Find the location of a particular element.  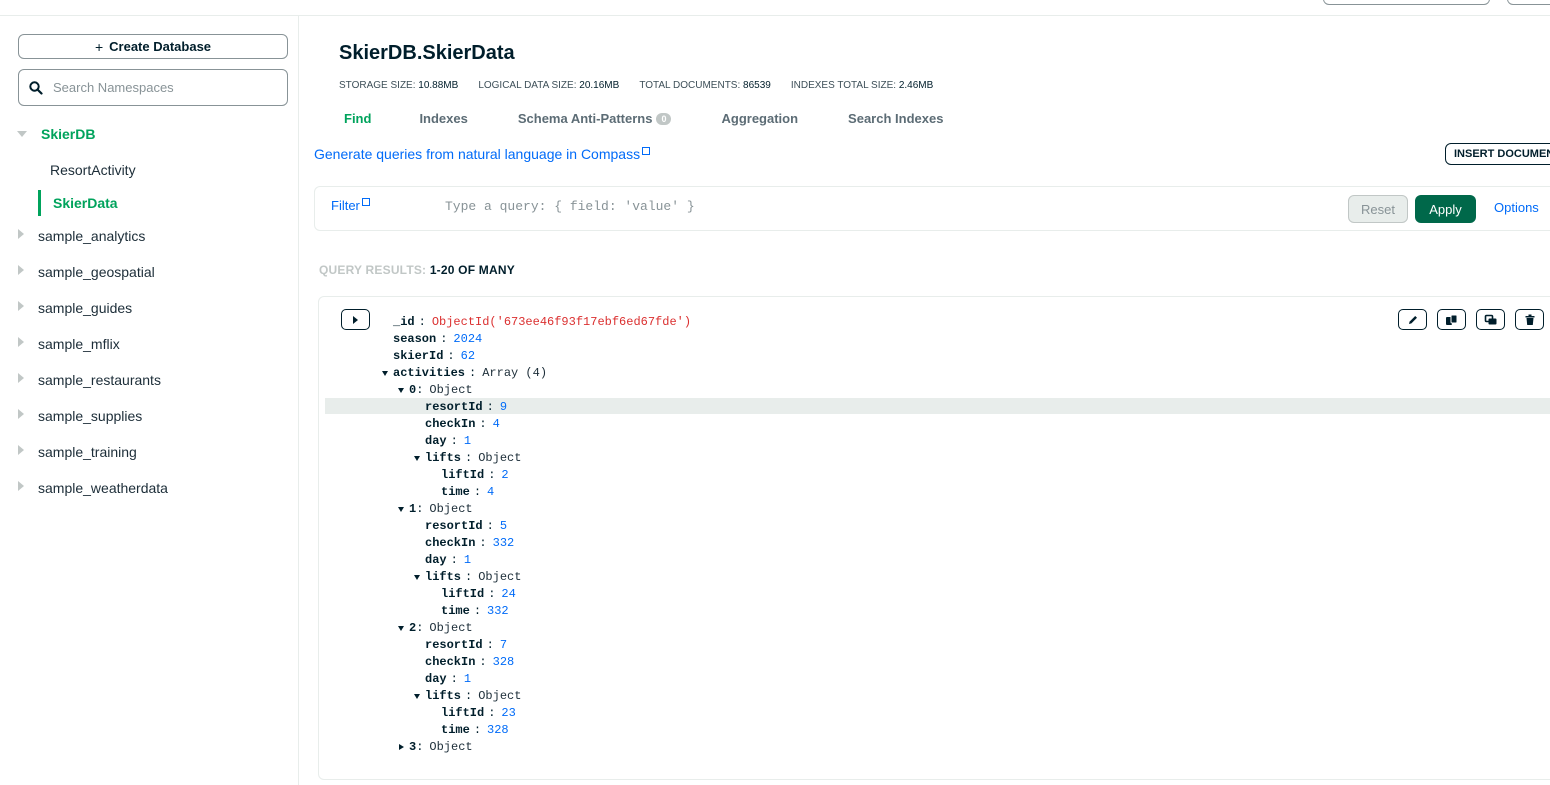

clone-document-button is located at coordinates (1490, 319).